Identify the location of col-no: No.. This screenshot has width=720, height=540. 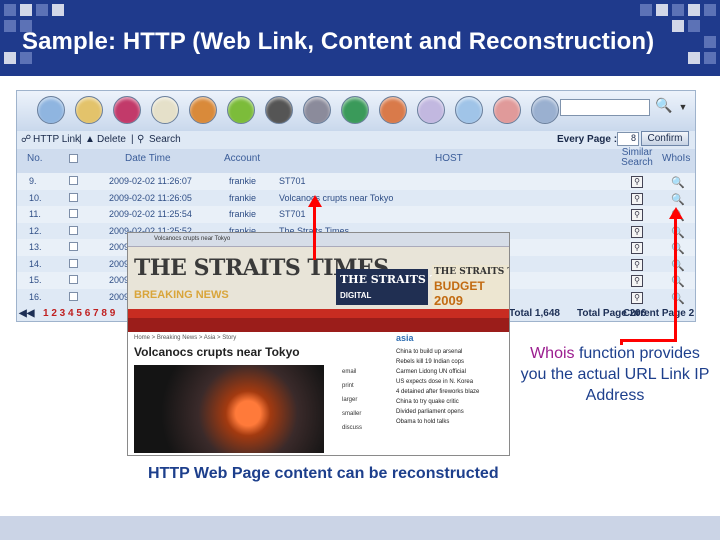
(35, 158).